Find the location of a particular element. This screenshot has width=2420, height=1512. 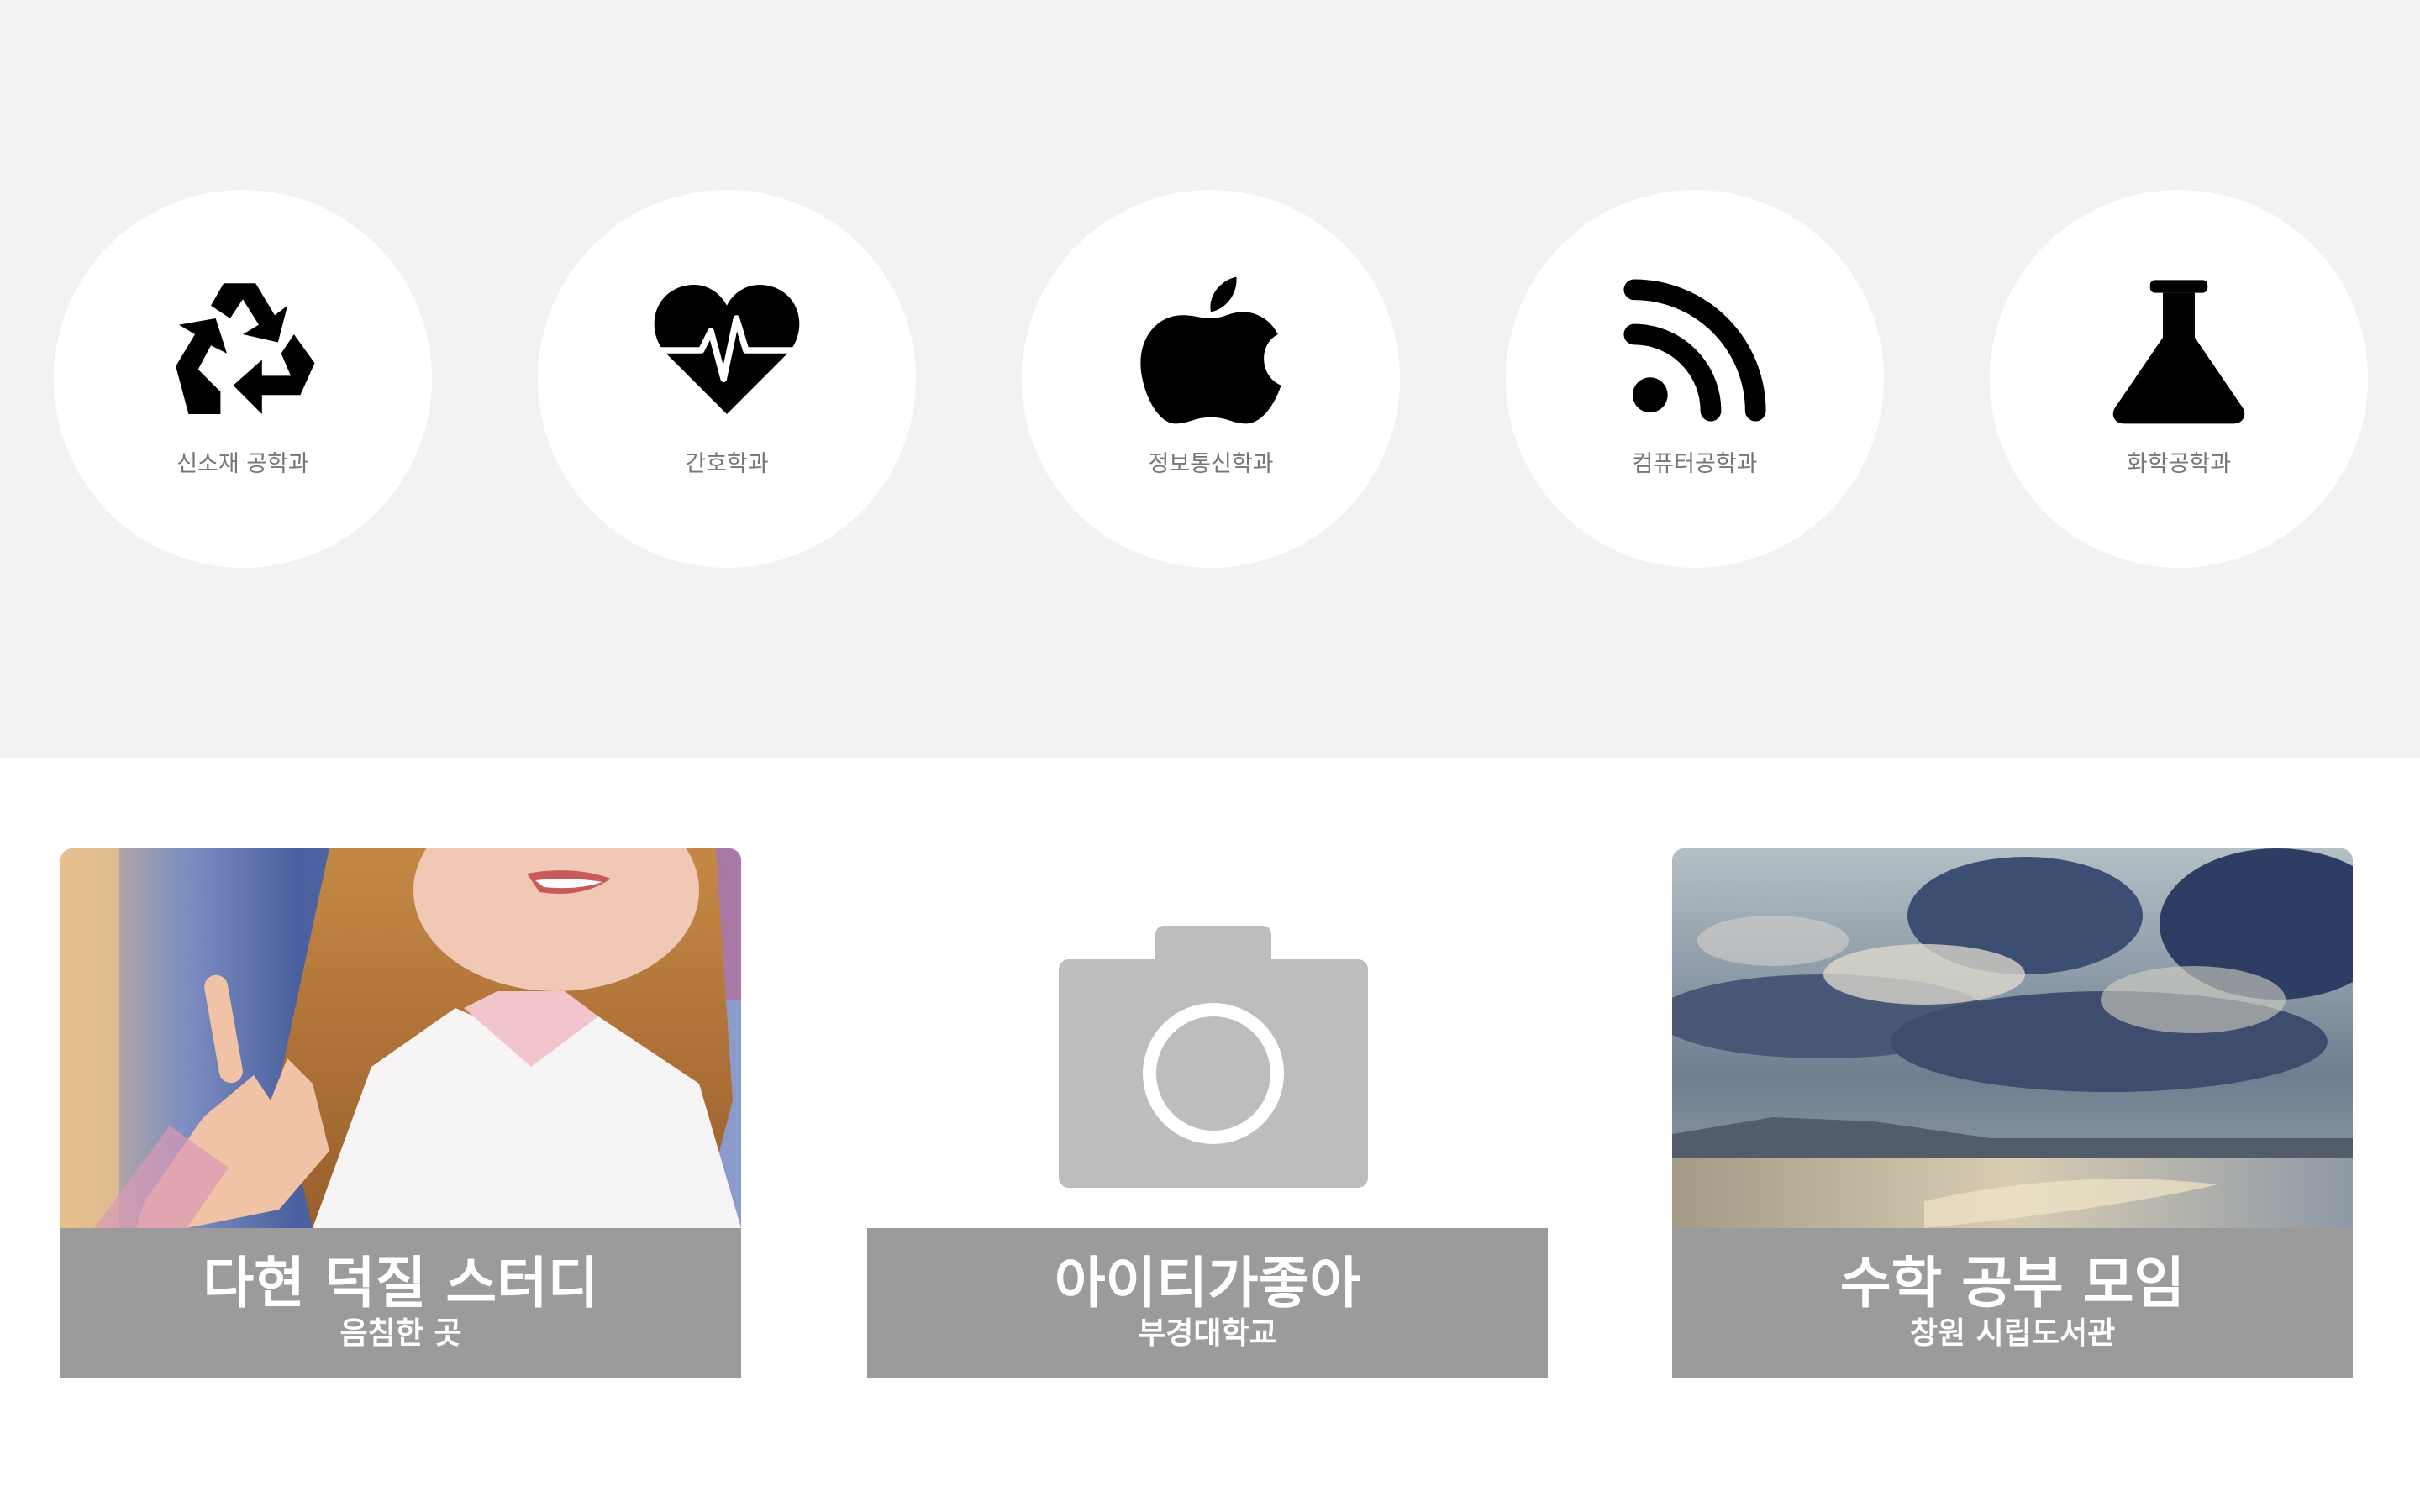

department-item-computer: 컴퓨터공학과 is located at coordinates (1695, 379).